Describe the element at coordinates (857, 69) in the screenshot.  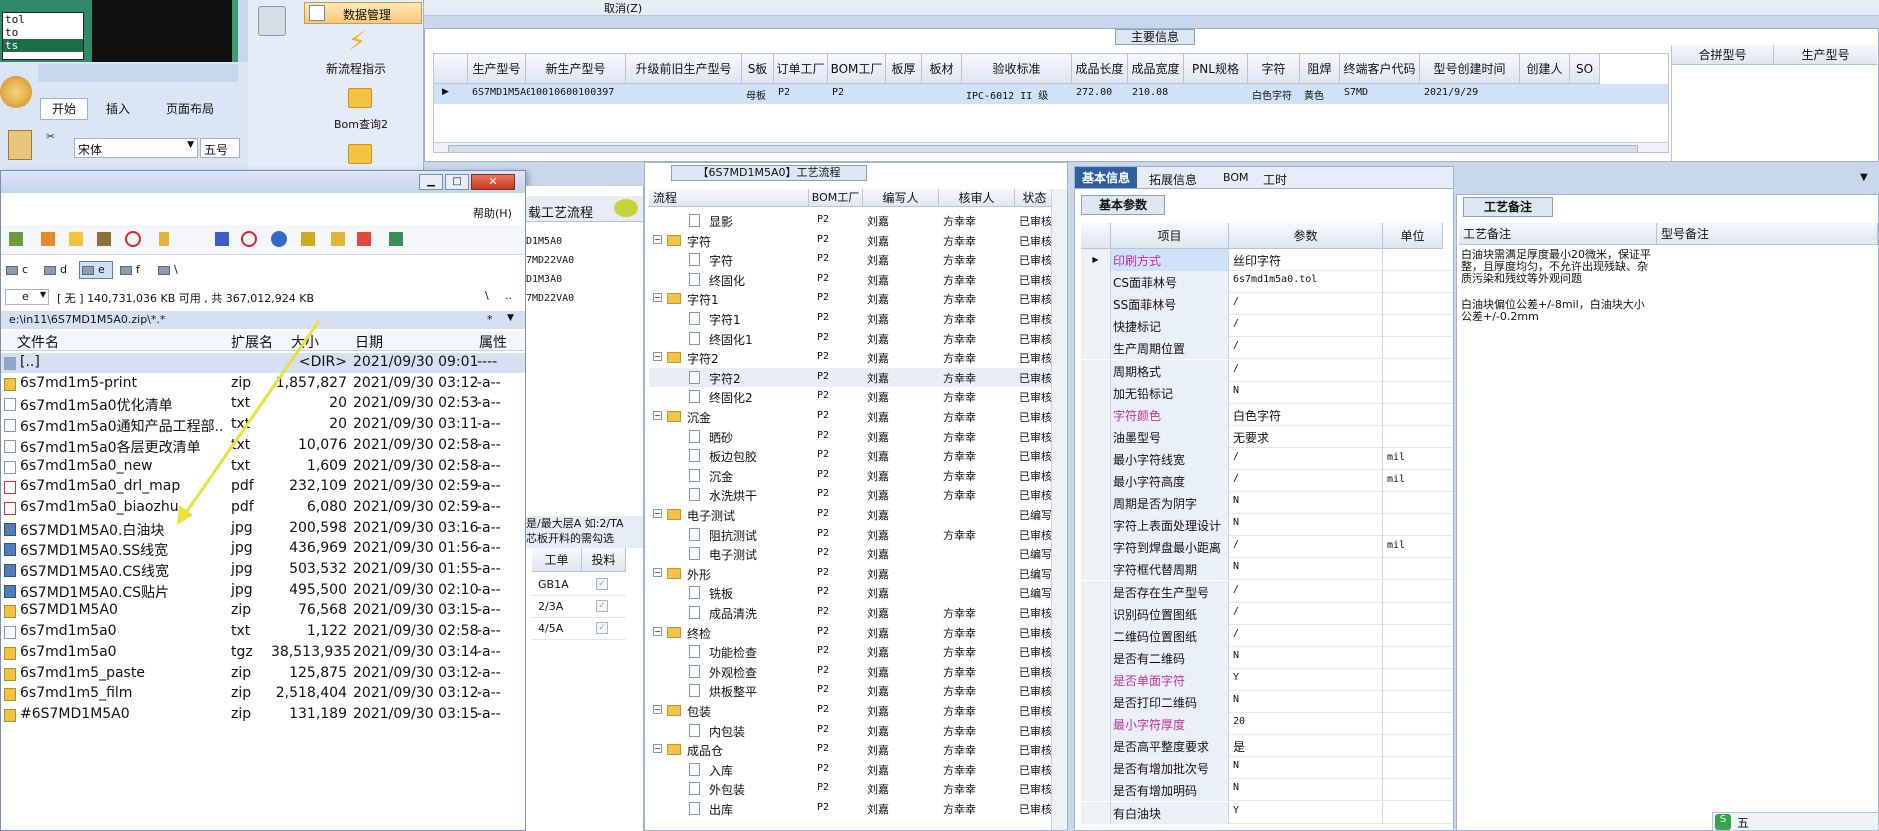
I see `top-grid-col: BOM工厂` at that location.